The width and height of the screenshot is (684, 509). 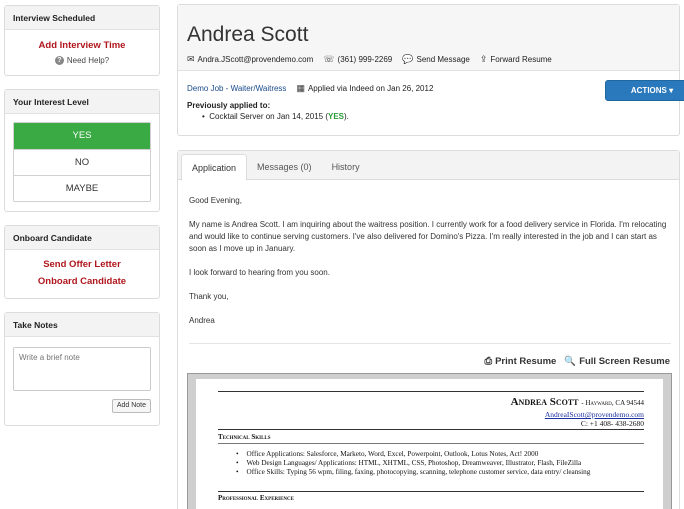 I want to click on fullscreen-resume-label: Full Screen Resume, so click(x=624, y=361).